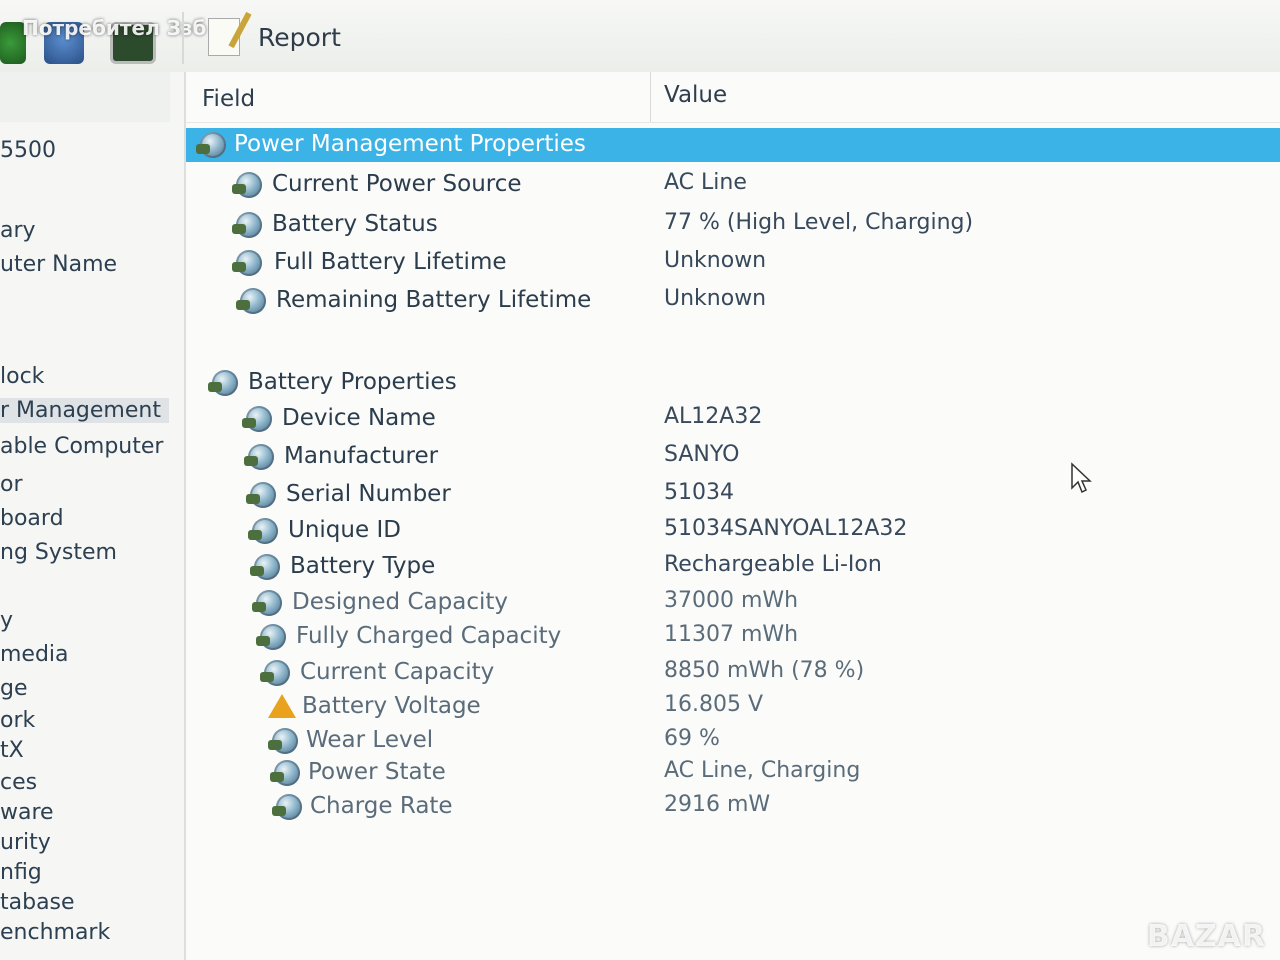 The image size is (1280, 960). I want to click on nav-item-power-management: r Management, so click(84, 410).